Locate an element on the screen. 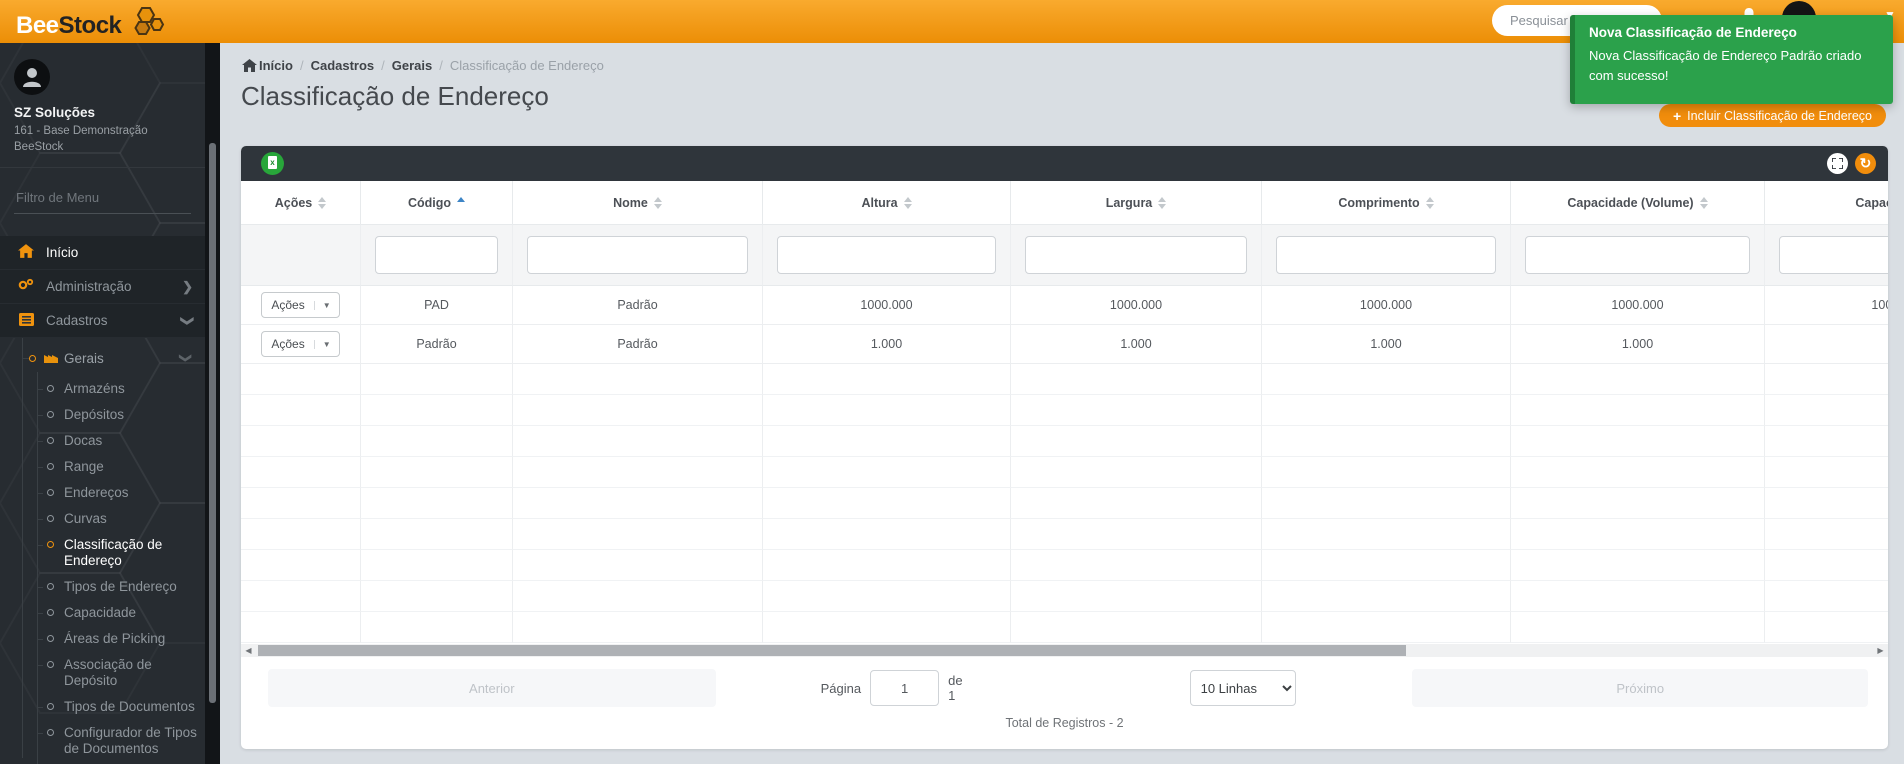 This screenshot has height=764, width=1904. column-header-nome: Nome is located at coordinates (638, 202).